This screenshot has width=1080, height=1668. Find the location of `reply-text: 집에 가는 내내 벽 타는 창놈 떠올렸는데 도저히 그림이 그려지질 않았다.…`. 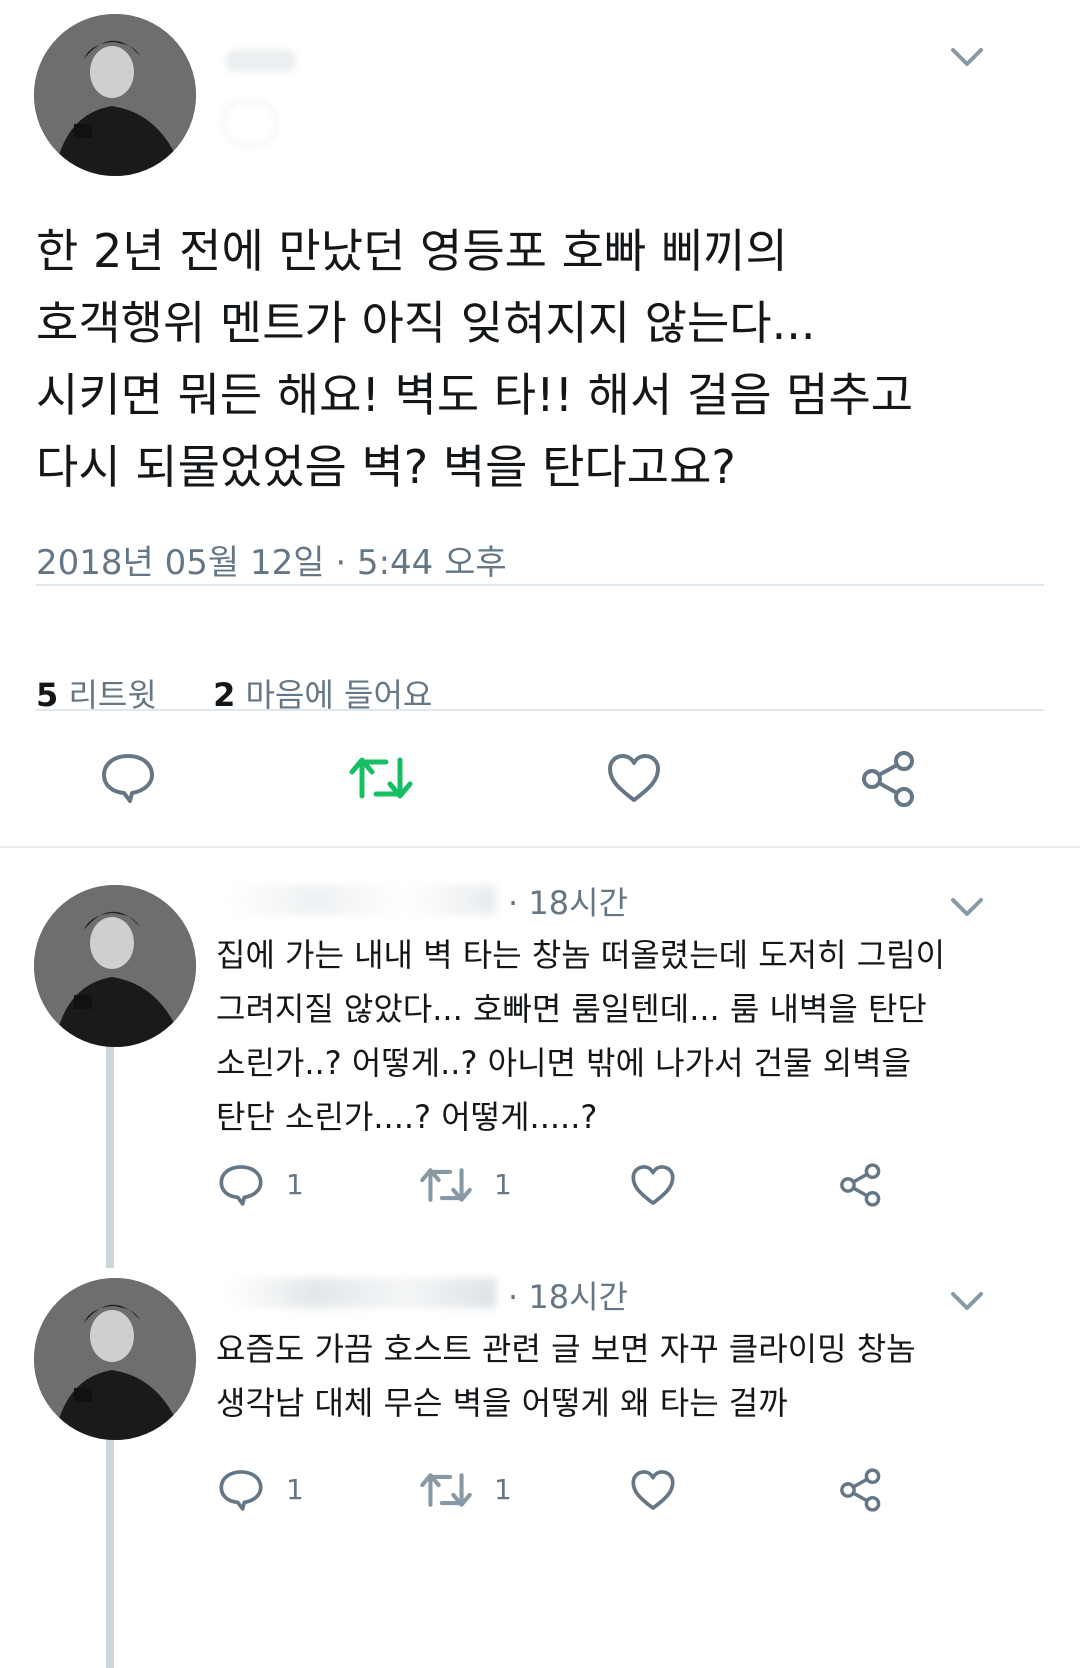

reply-text: 집에 가는 내내 벽 타는 창놈 떠올렸는데 도저히 그림이 그려지질 않았다.… is located at coordinates (581, 1036).